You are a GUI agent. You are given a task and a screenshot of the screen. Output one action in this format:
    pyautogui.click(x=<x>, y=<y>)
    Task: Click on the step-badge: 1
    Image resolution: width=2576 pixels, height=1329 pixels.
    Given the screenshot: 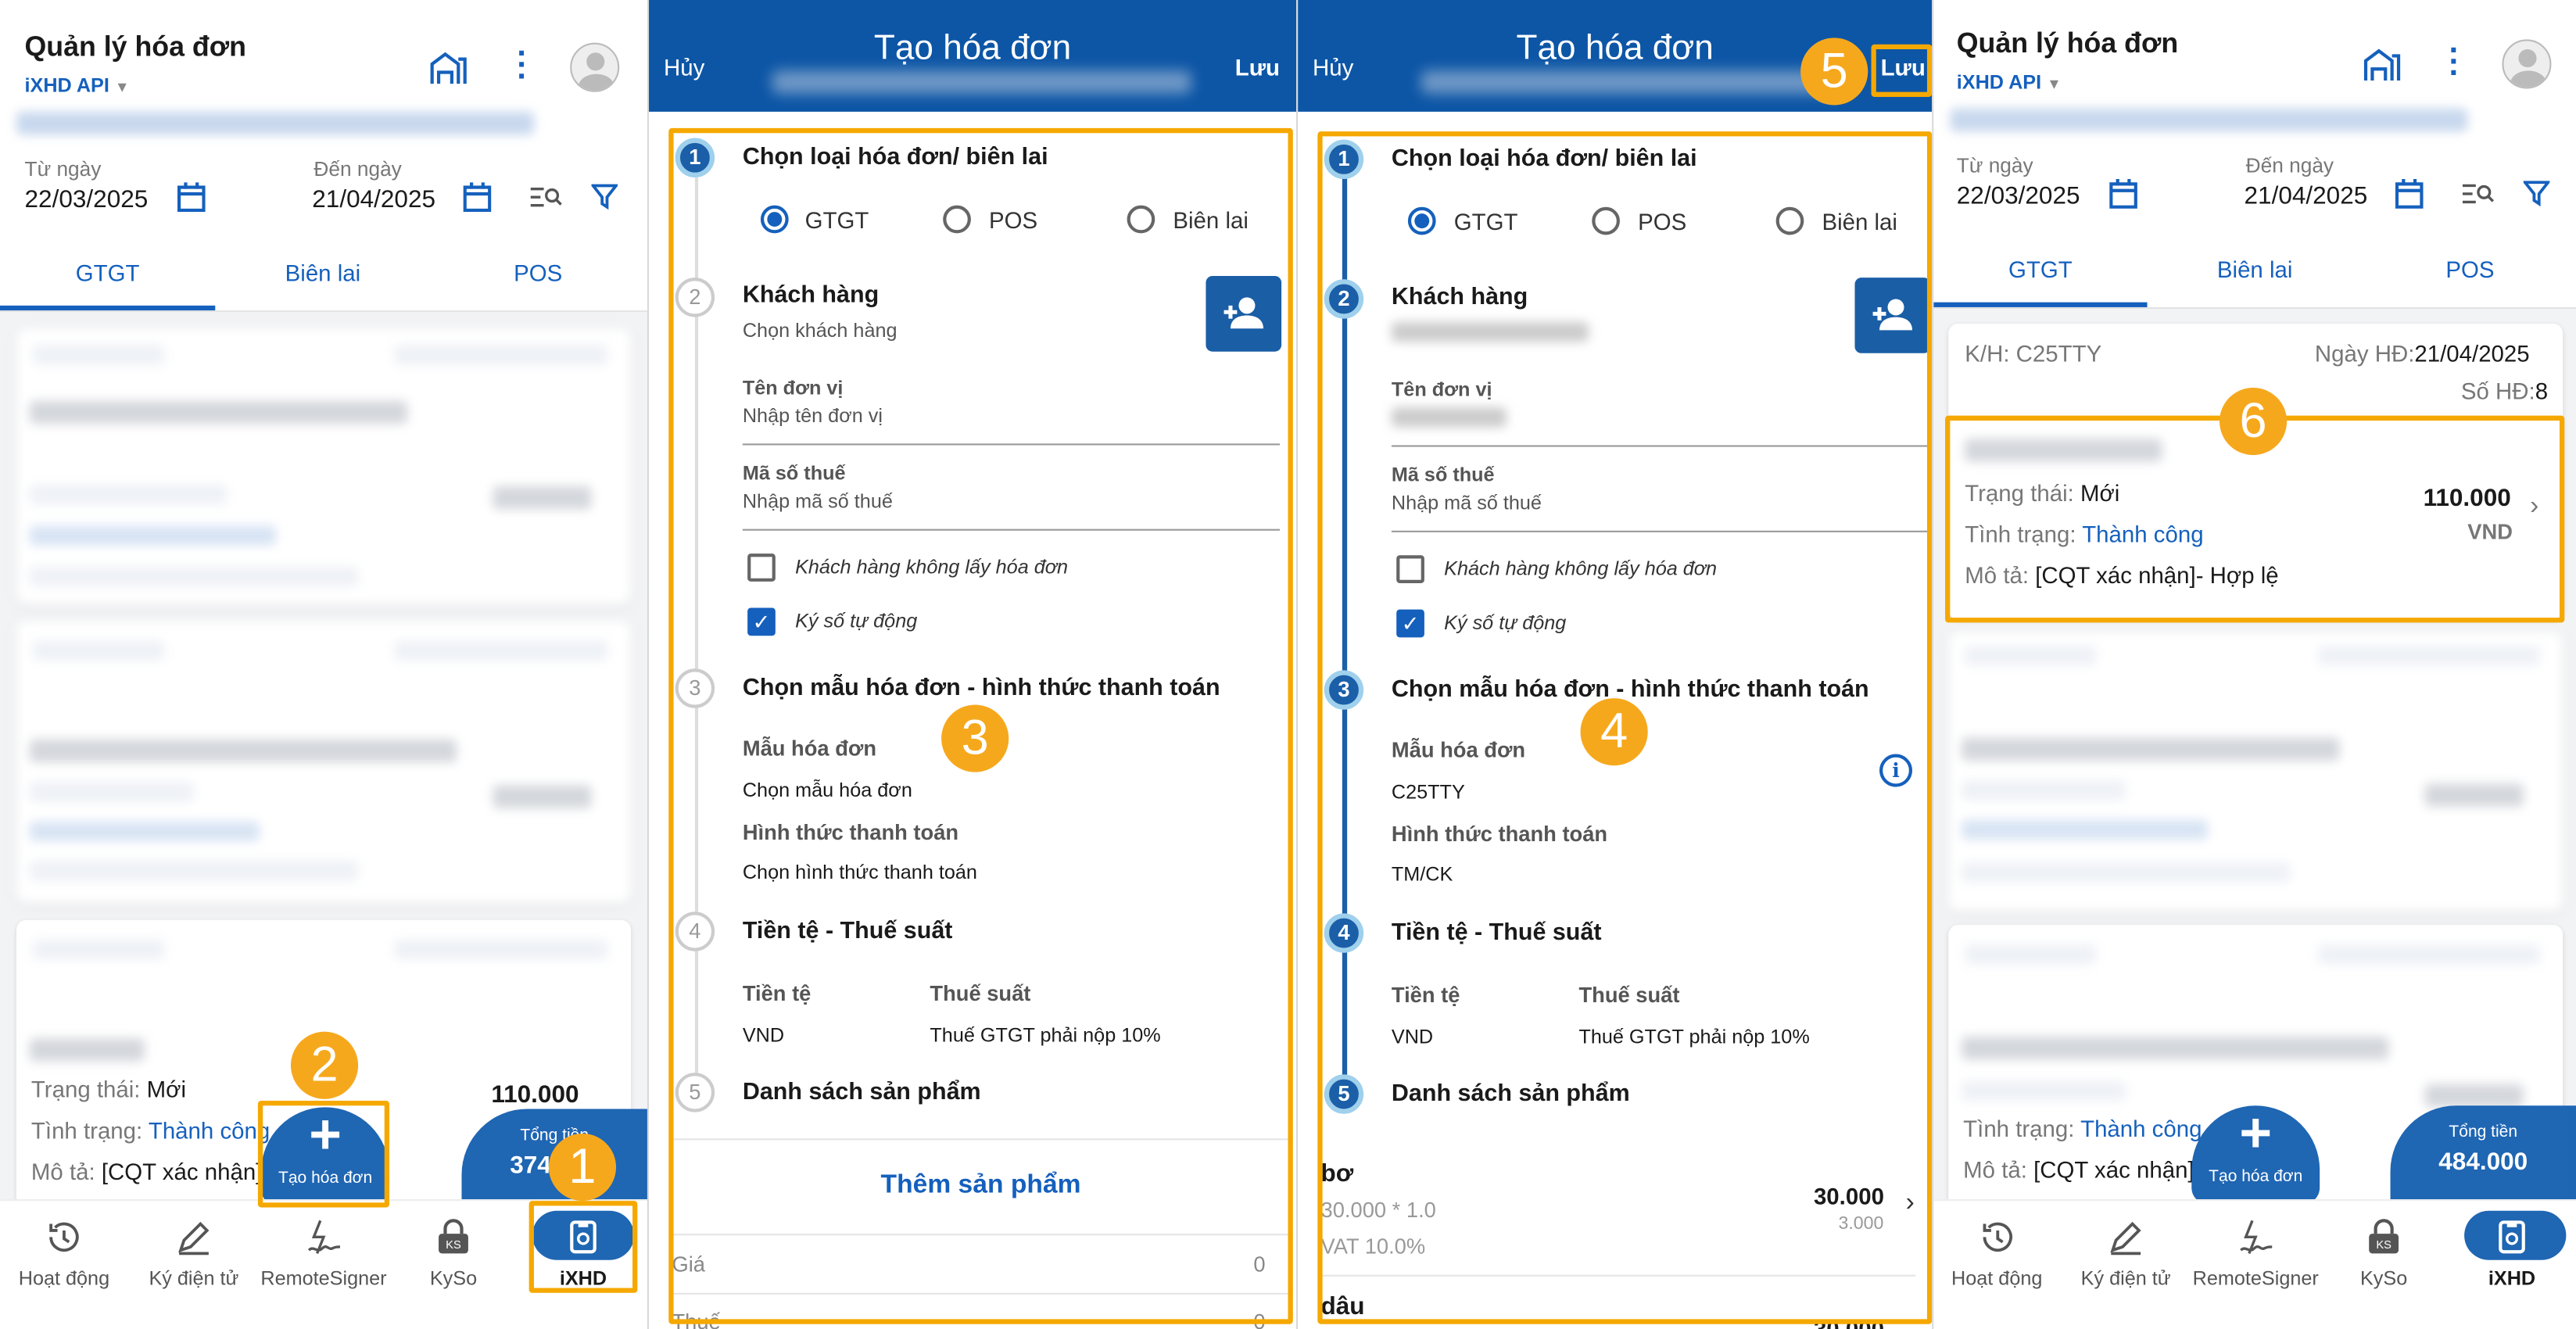 What is the action you would take?
    pyautogui.click(x=582, y=1167)
    